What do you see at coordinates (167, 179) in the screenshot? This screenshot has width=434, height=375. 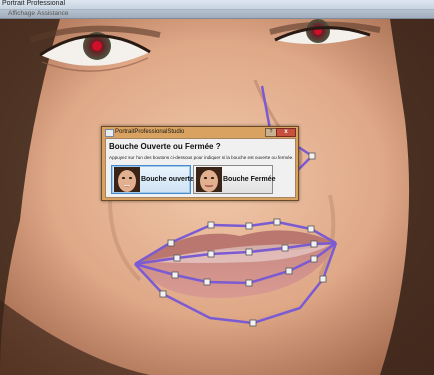 I see `mouth-open-label: Bouche ouverte` at bounding box center [167, 179].